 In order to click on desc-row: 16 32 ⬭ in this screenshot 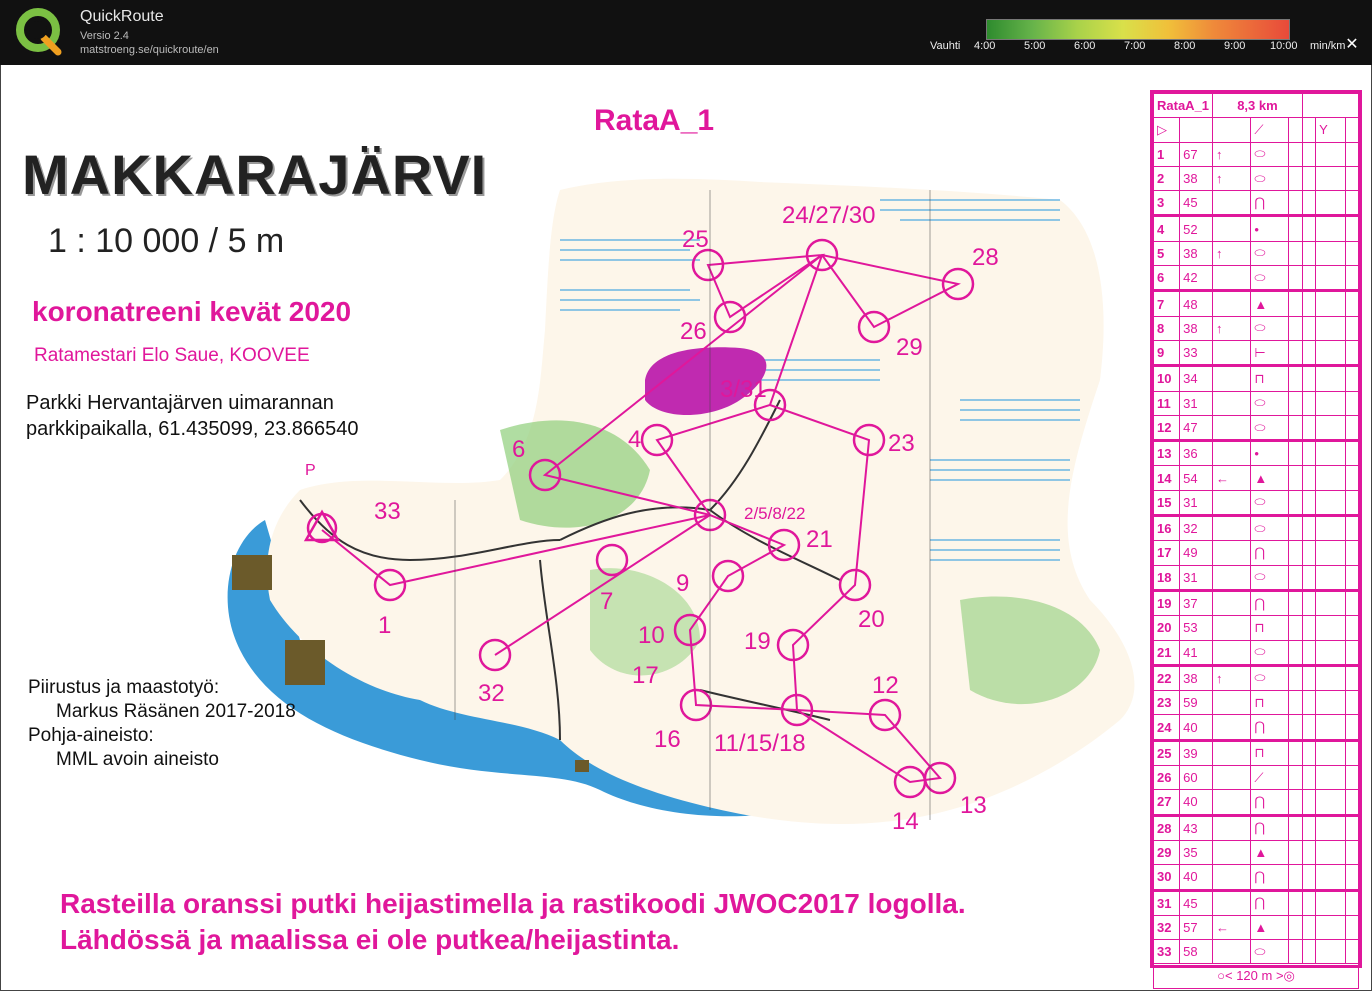, I will do `click(1256, 528)`.